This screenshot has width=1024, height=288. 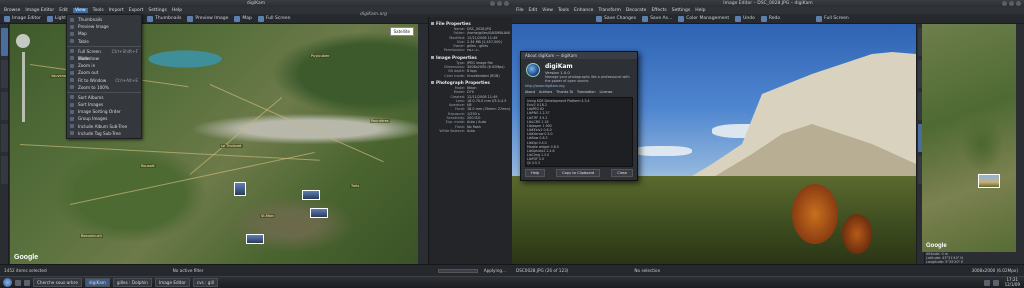 What do you see at coordinates (578, 173) in the screenshot?
I see `copy-to-clipboard-button: Copy to Clipboard` at bounding box center [578, 173].